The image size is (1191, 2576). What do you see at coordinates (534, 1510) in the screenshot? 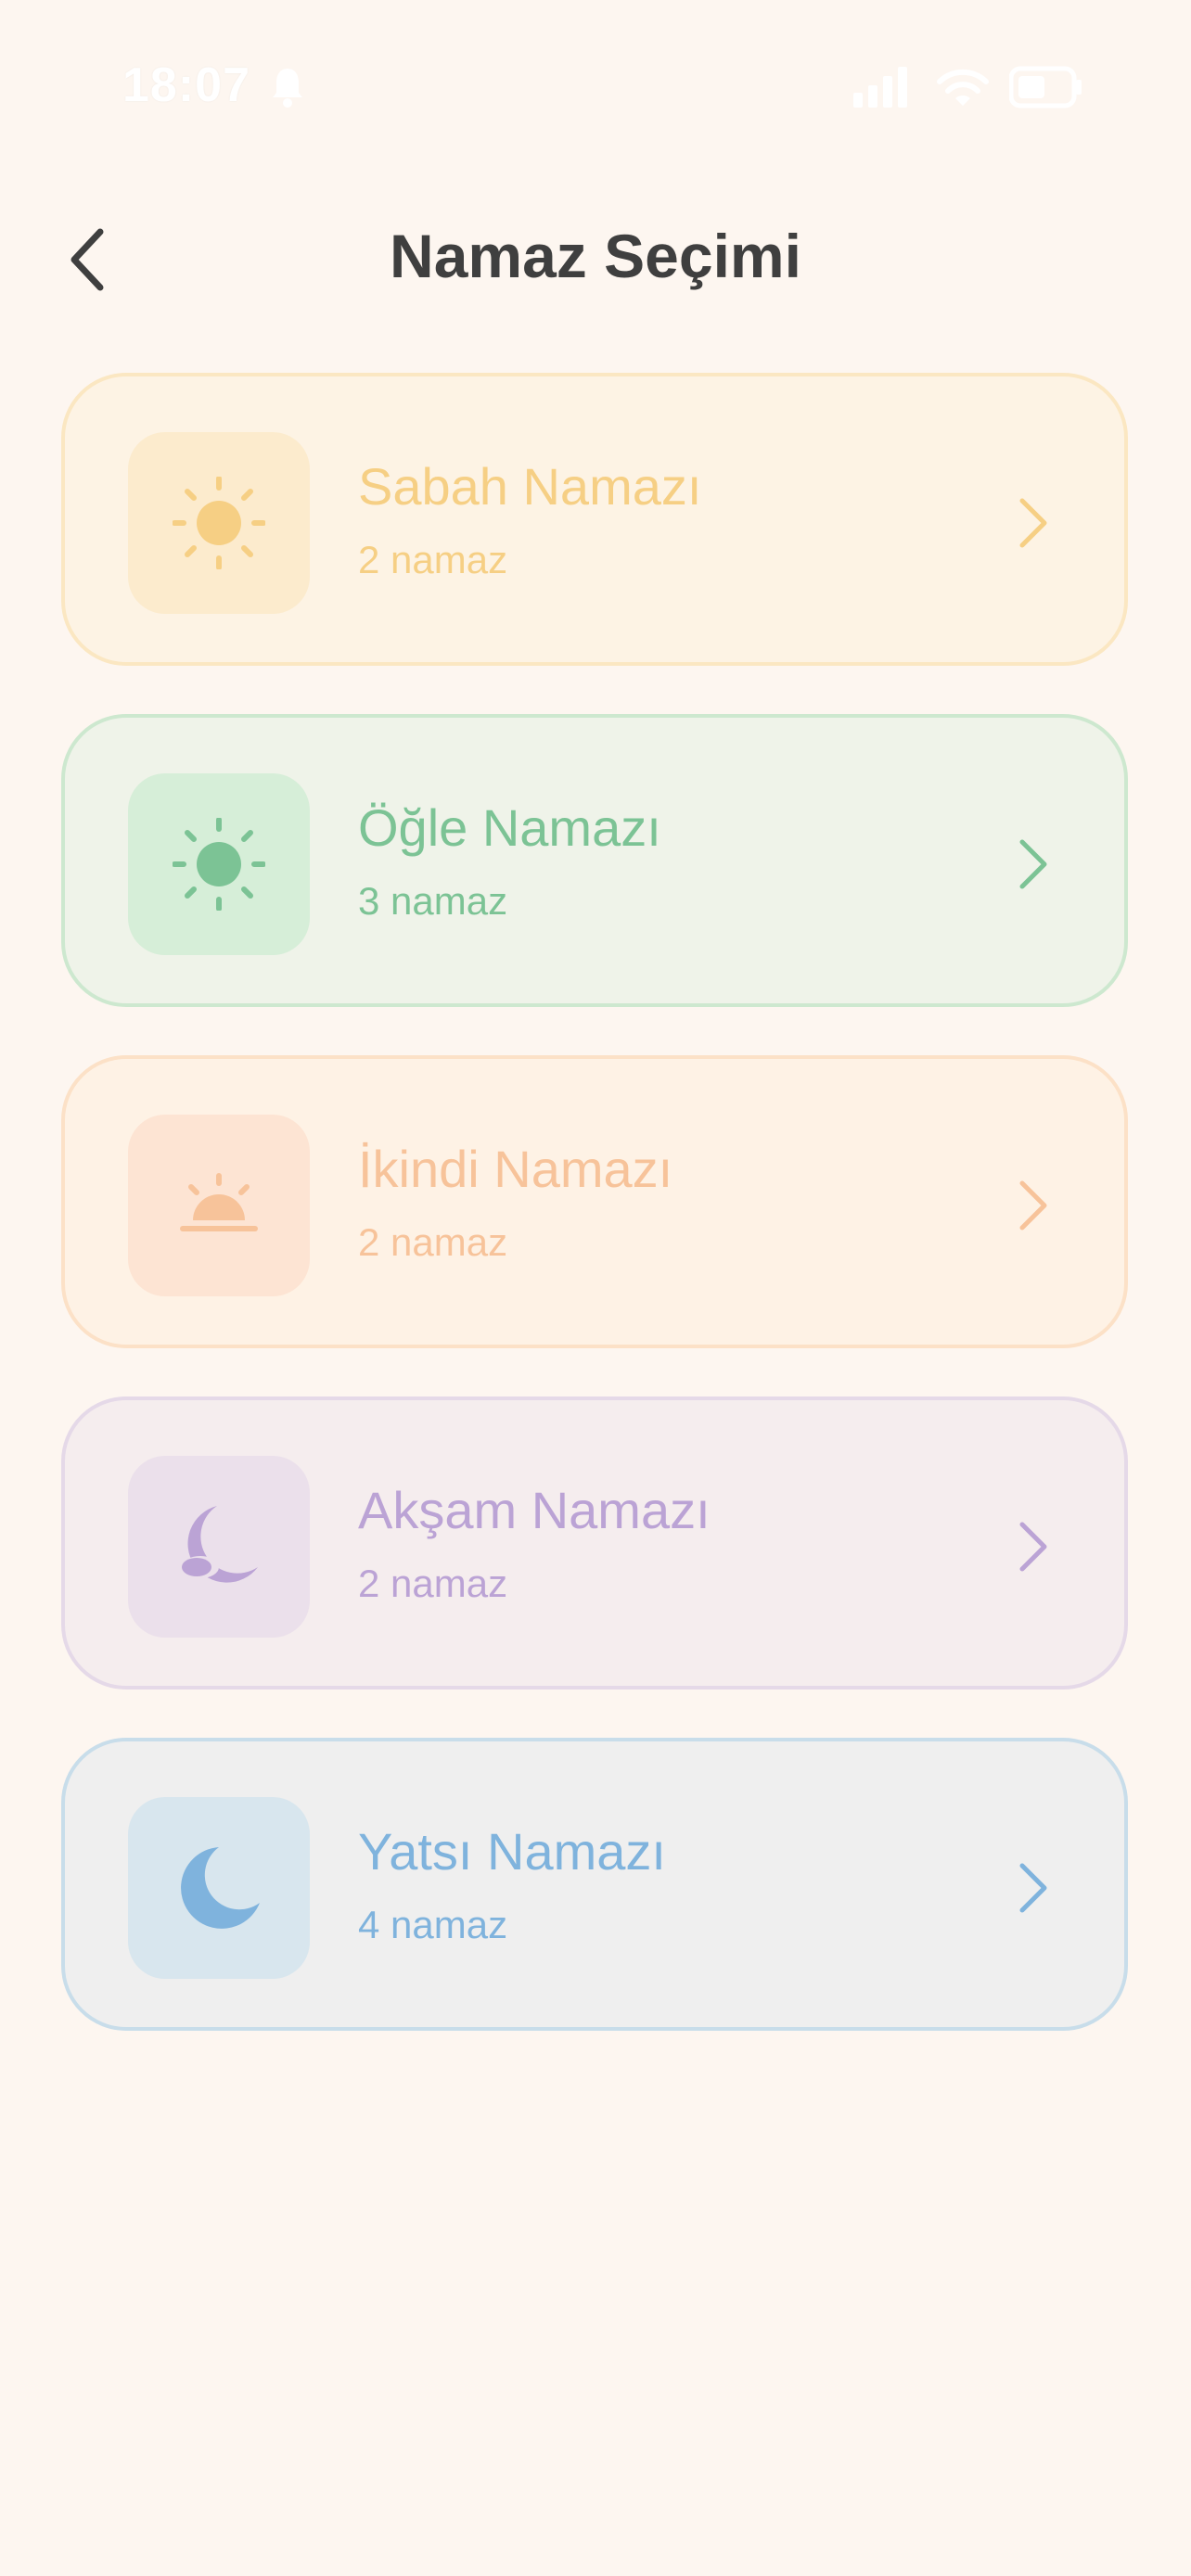
I see `prayer-title: Akşam Namazı` at bounding box center [534, 1510].